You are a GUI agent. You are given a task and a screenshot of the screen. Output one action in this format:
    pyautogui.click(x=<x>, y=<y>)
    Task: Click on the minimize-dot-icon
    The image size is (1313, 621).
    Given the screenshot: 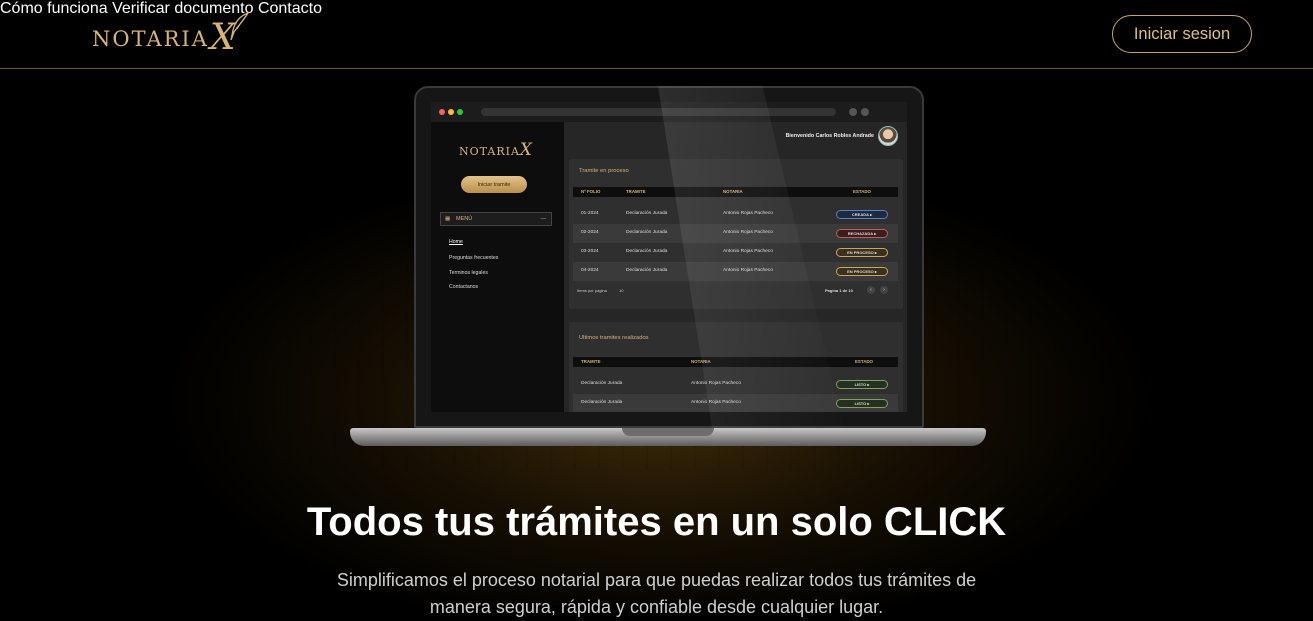 What is the action you would take?
    pyautogui.click(x=451, y=112)
    